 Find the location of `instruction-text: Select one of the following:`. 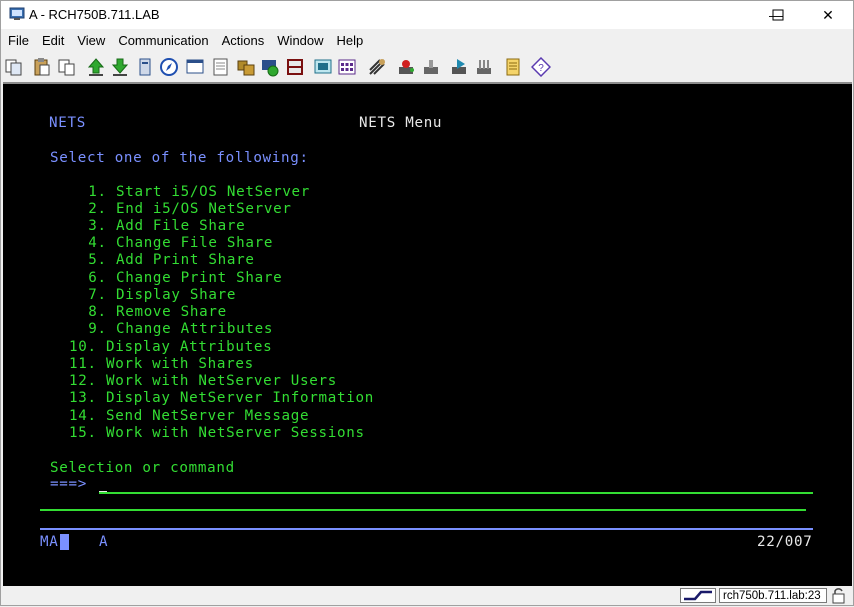

instruction-text: Select one of the following: is located at coordinates (179, 158).